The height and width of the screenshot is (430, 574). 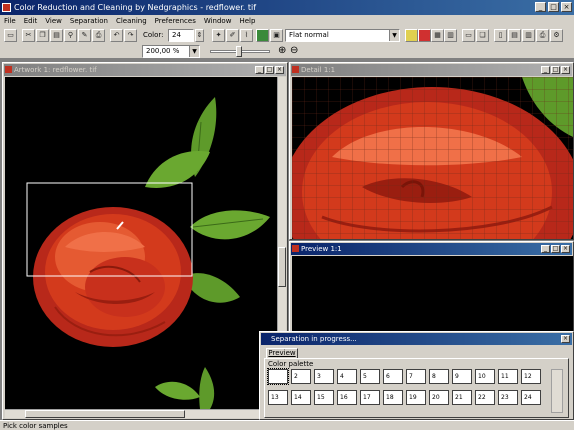 I want to click on artwork-title-bar: Artwork 1: redflower. tif _ □ ×, so click(x=145, y=70).